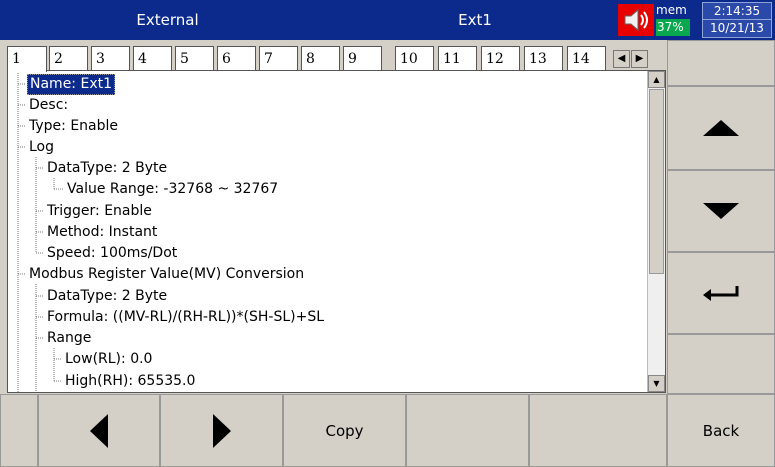 This screenshot has height=467, width=775. What do you see at coordinates (107, 296) in the screenshot?
I see `tree-node-modbus-datatype: DataType: 2 Byte` at bounding box center [107, 296].